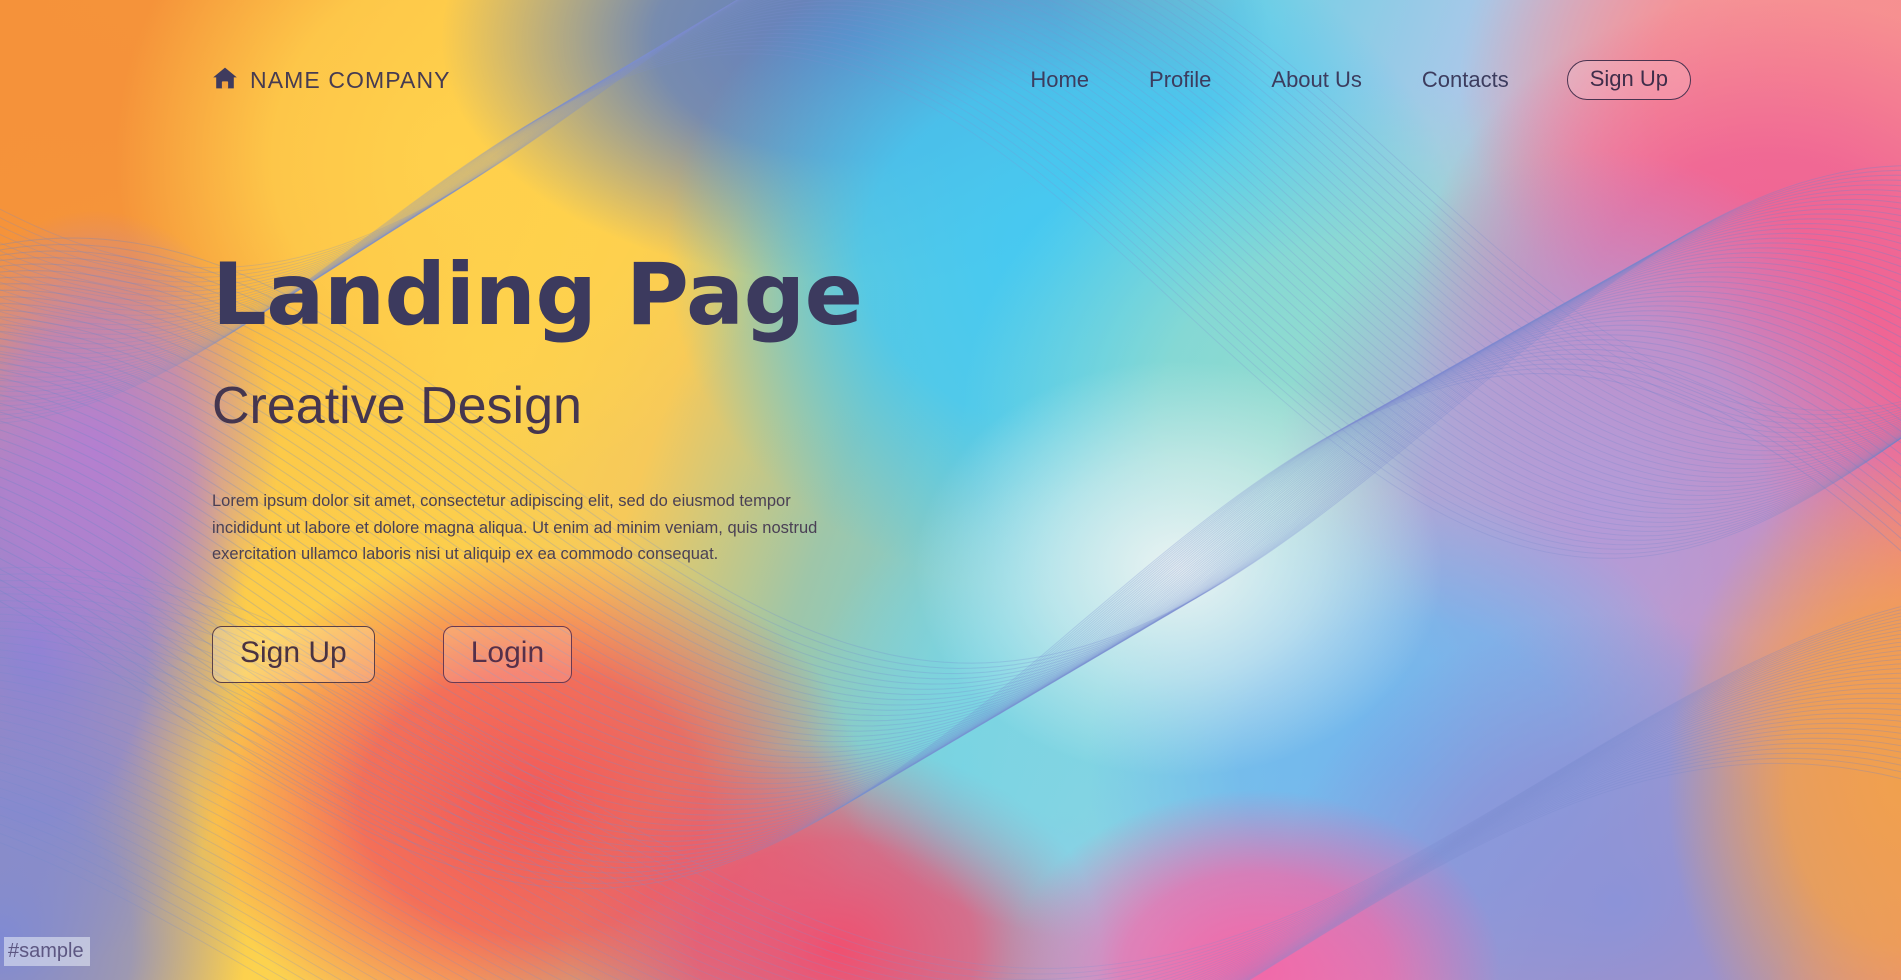  I want to click on nav-link-home: Home, so click(1059, 80).